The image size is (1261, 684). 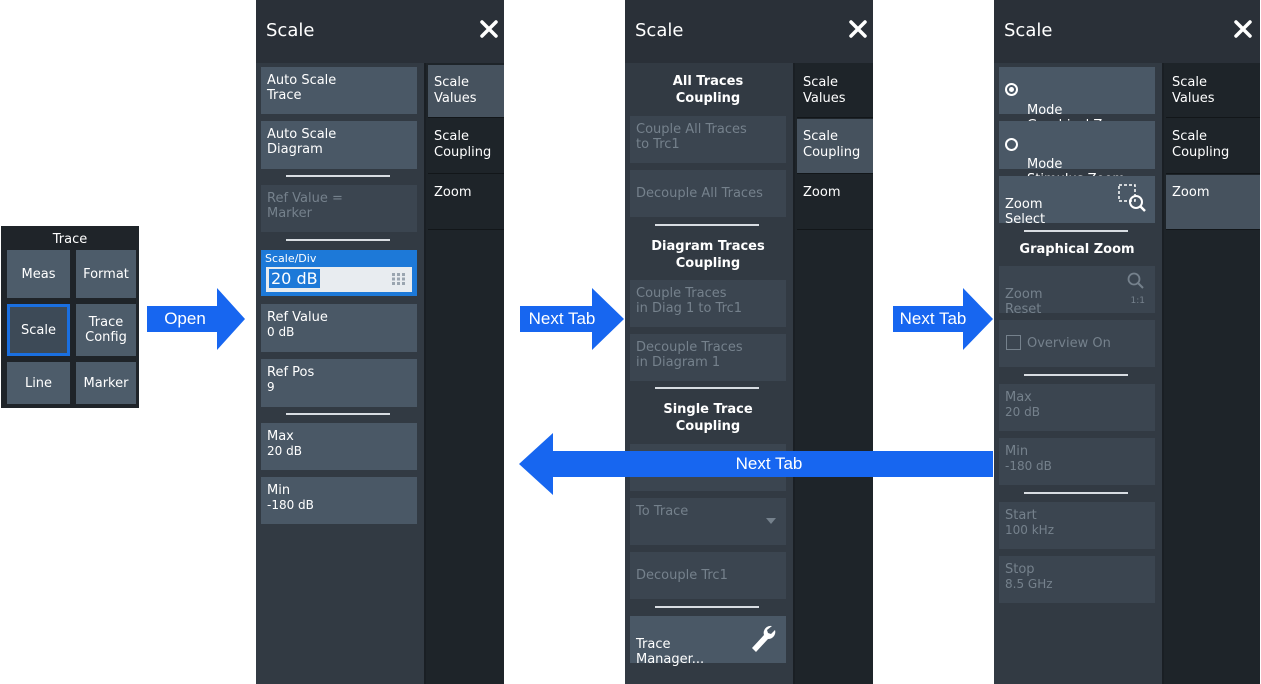 What do you see at coordinates (1077, 291) in the screenshot?
I see `zoom-reset-button: Zoom Reset 1:1` at bounding box center [1077, 291].